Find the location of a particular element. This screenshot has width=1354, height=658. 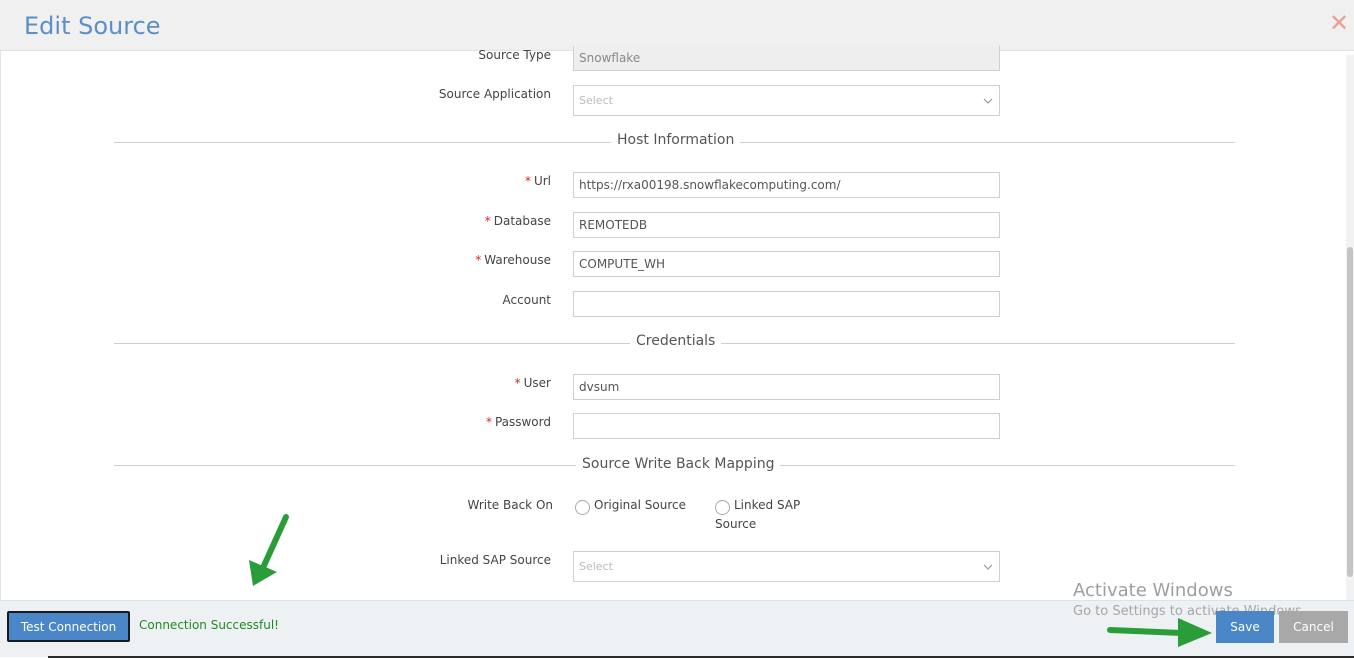

linked-sap-source-radio is located at coordinates (722, 507).